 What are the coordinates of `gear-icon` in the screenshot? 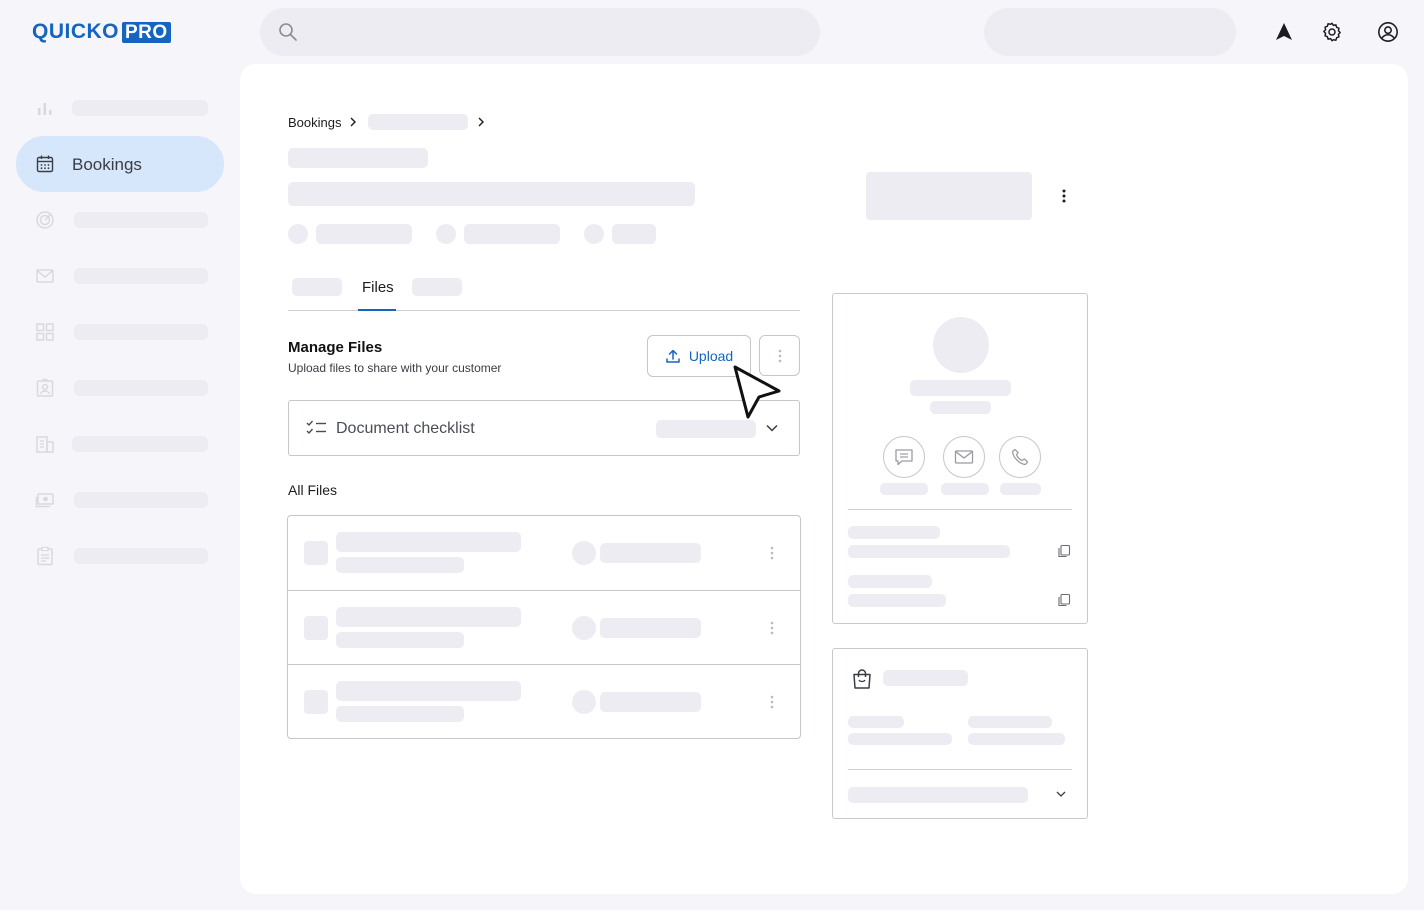 It's located at (1332, 32).